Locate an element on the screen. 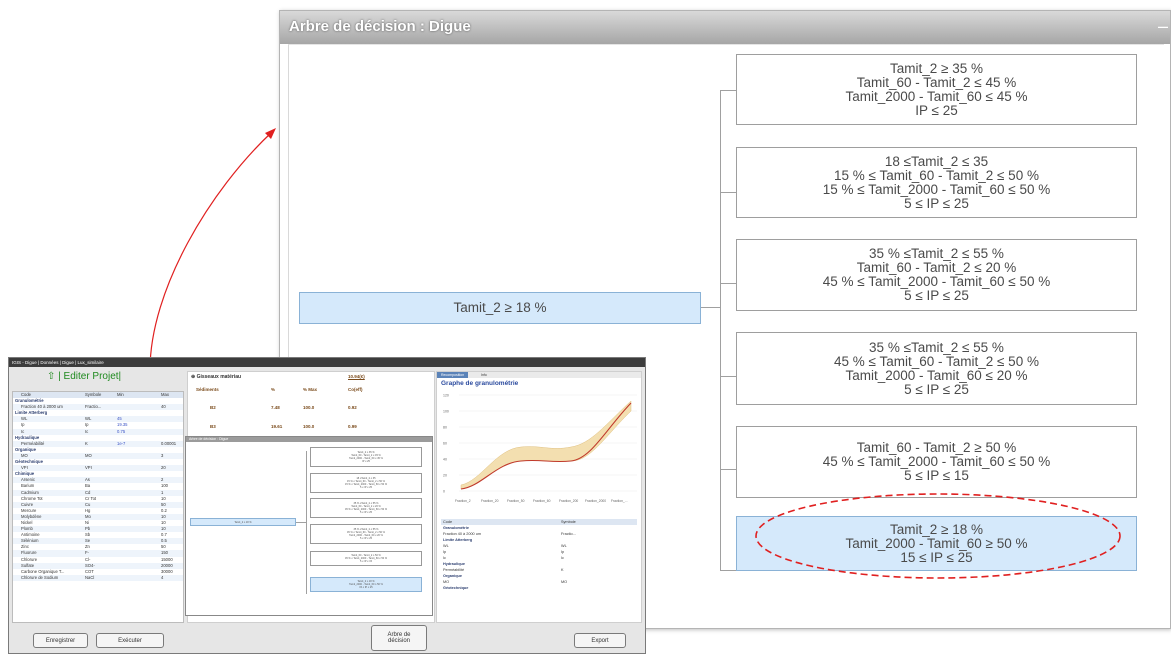  edit-project-link: ⇧ | Editer Projet| is located at coordinates (84, 376).